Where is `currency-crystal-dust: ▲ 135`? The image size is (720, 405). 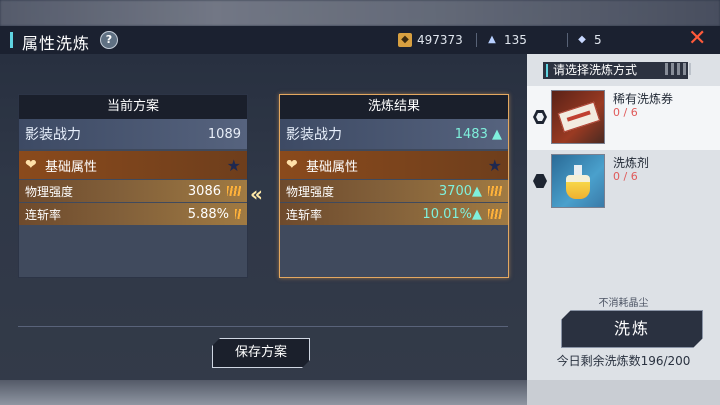
currency-crystal-dust: ▲ 135 is located at coordinates (506, 40).